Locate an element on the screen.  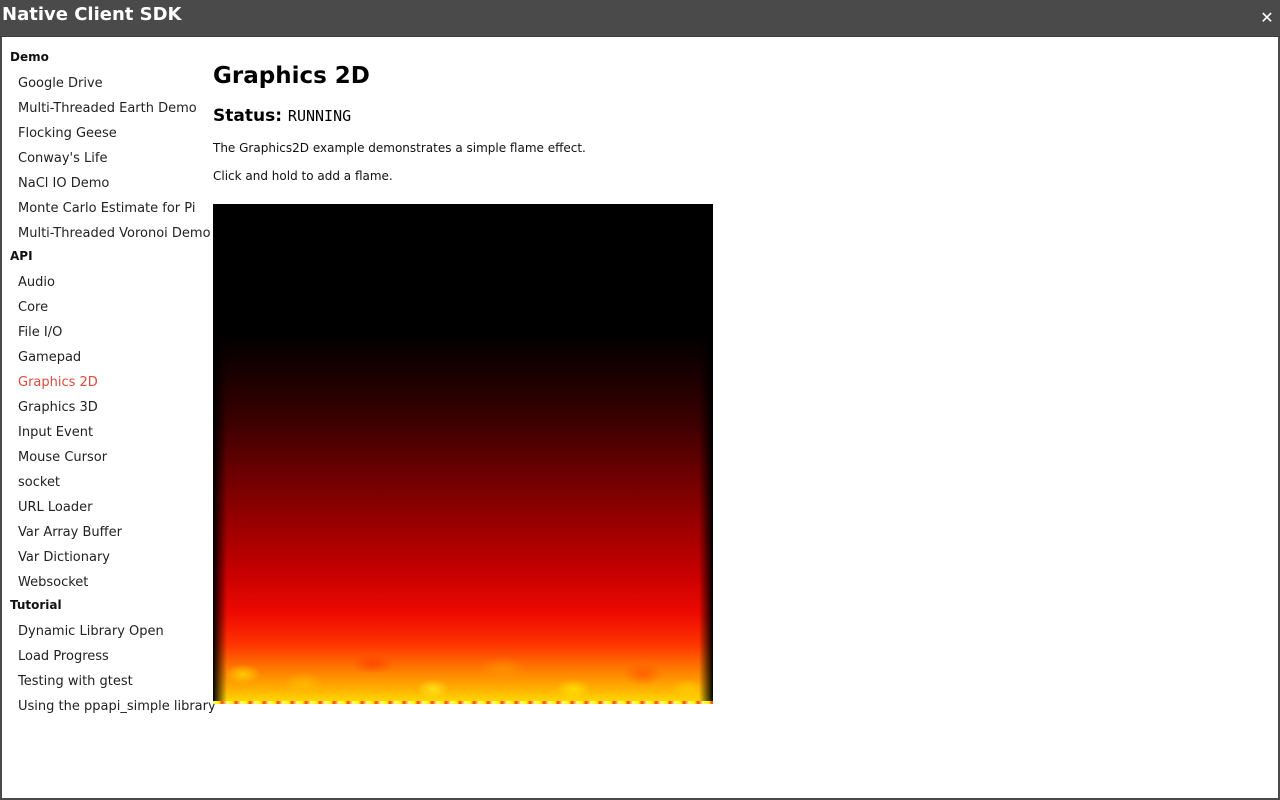
flame-source-line is located at coordinates (463, 702).